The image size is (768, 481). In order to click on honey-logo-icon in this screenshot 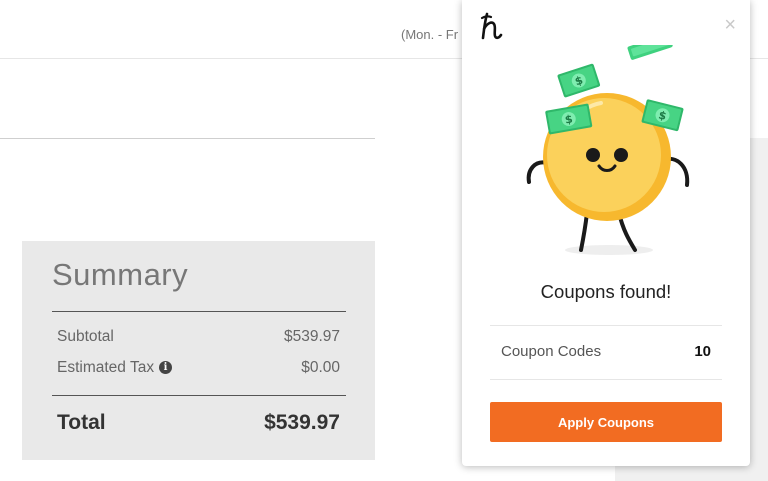, I will do `click(491, 26)`.